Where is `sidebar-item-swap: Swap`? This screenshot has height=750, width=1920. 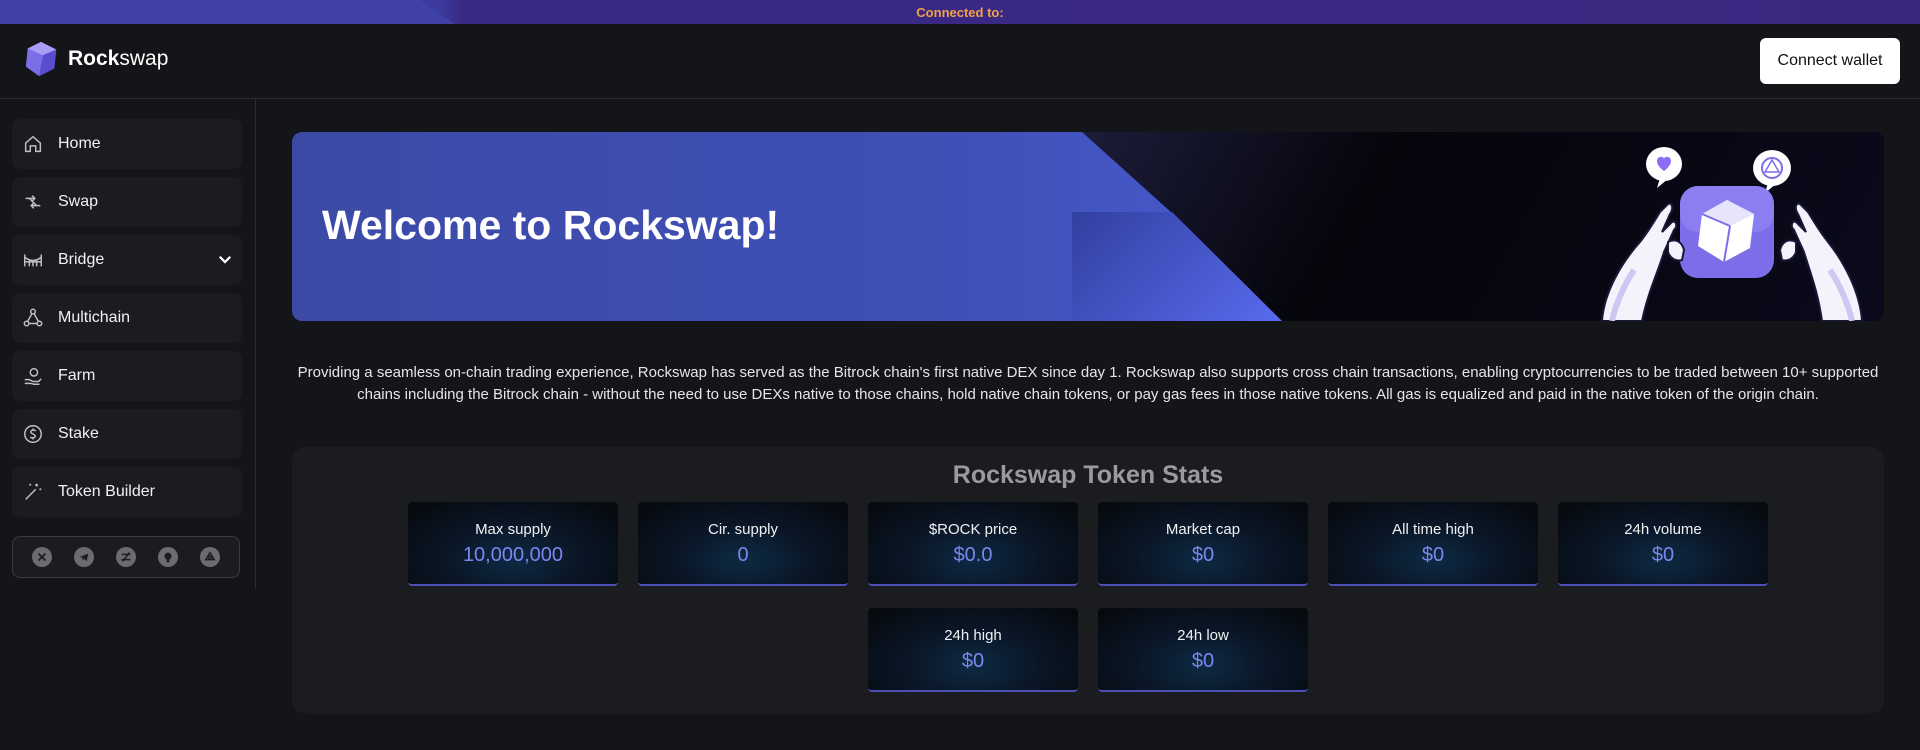
sidebar-item-swap: Swap is located at coordinates (127, 202).